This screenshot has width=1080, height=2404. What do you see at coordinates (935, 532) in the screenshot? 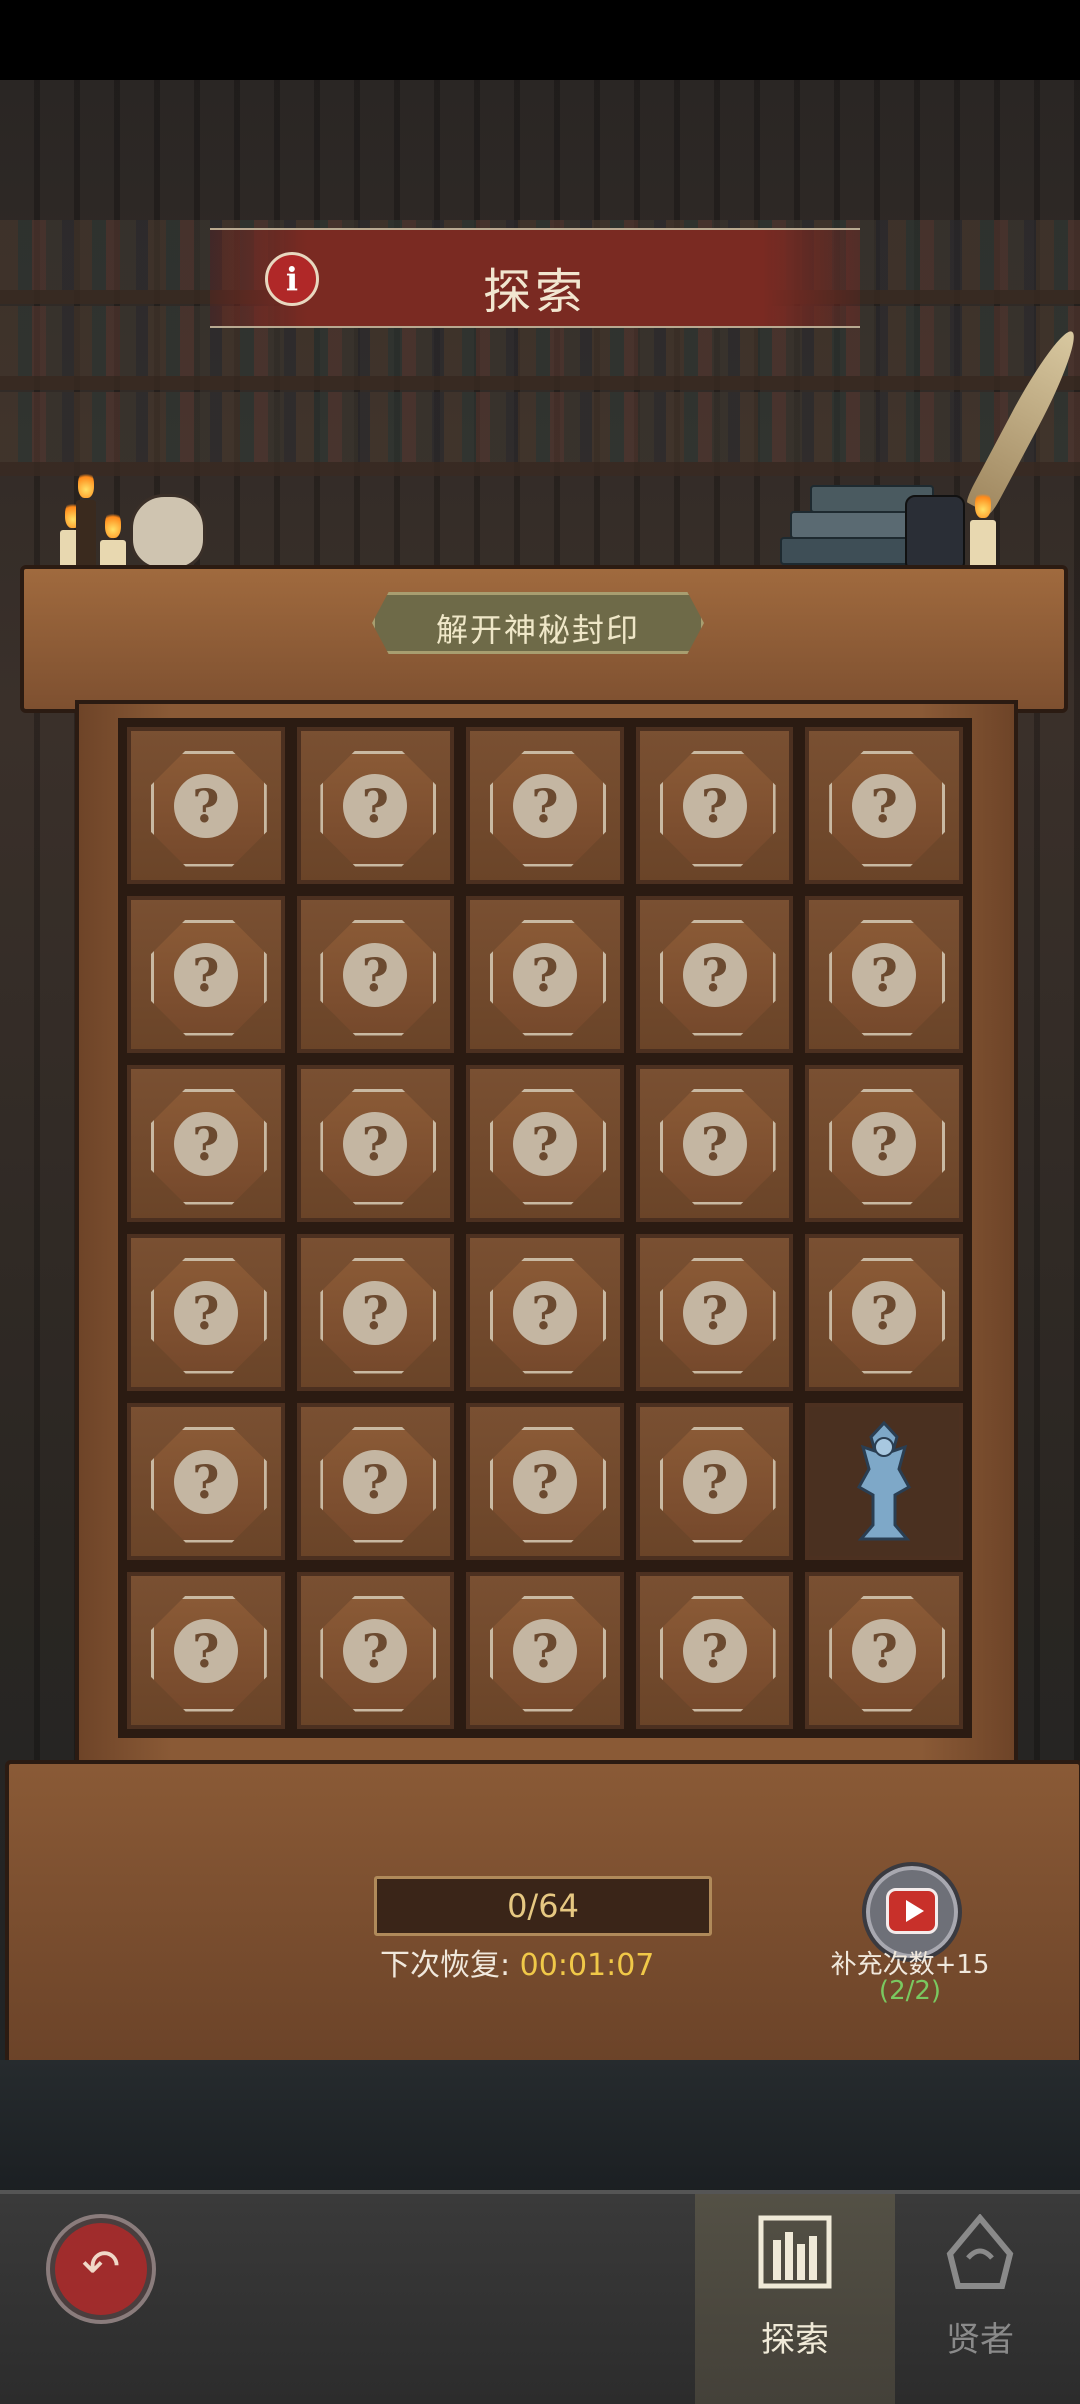
I see `ink-bottle-icon` at bounding box center [935, 532].